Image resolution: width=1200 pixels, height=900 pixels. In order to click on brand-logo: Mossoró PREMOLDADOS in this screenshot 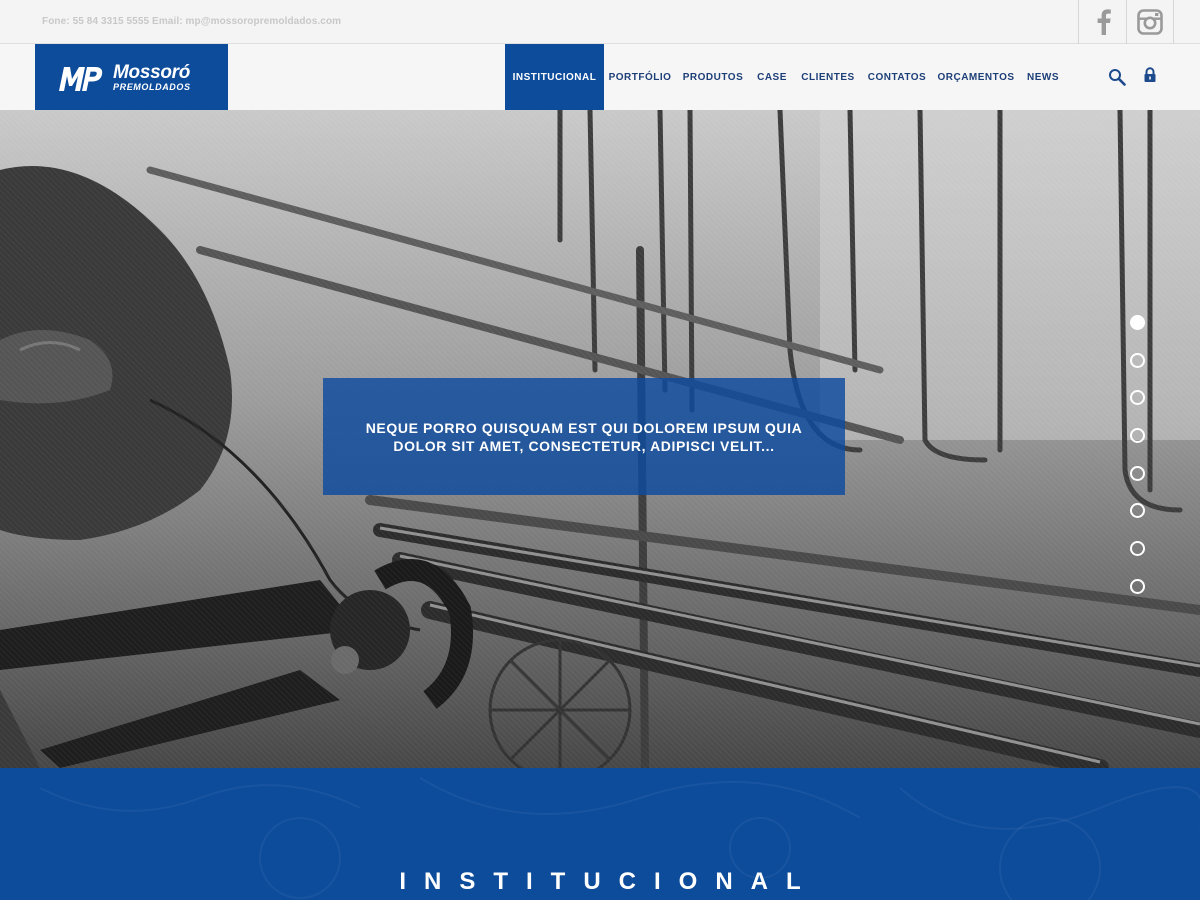, I will do `click(131, 77)`.